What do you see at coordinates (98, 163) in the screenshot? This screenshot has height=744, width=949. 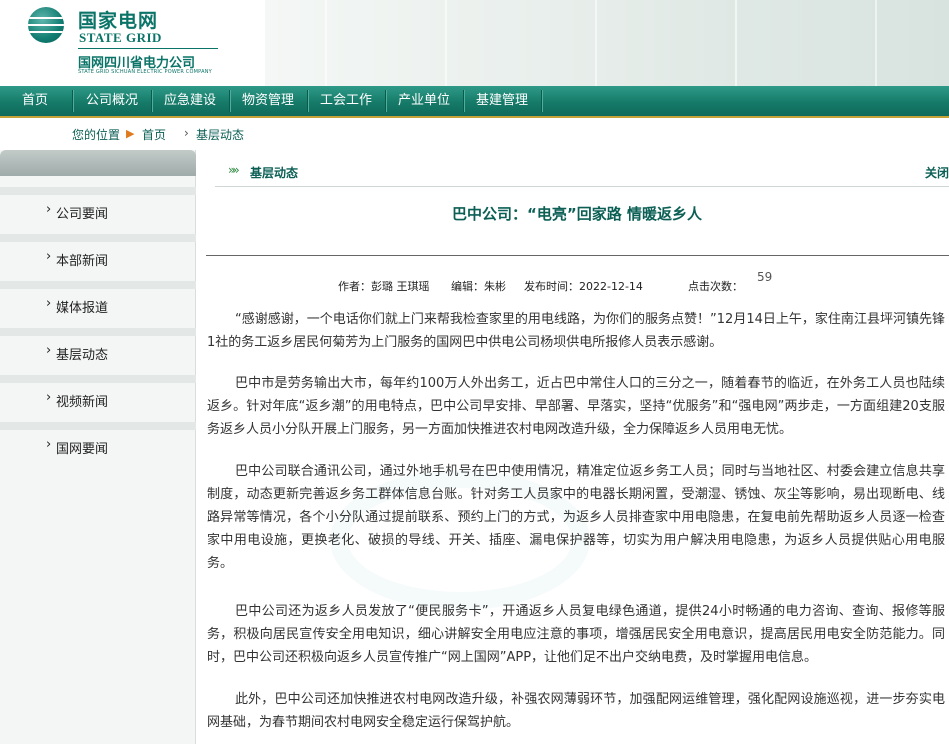 I see `sidebar-header` at bounding box center [98, 163].